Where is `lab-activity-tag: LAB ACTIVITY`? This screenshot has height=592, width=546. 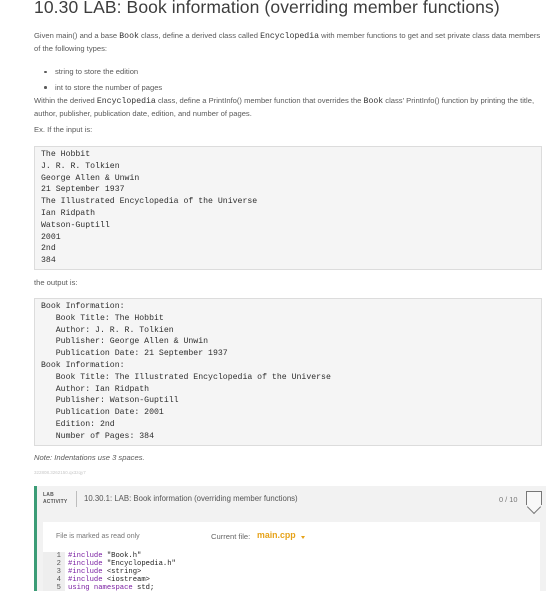
lab-activity-tag: LAB ACTIVITY is located at coordinates (55, 499).